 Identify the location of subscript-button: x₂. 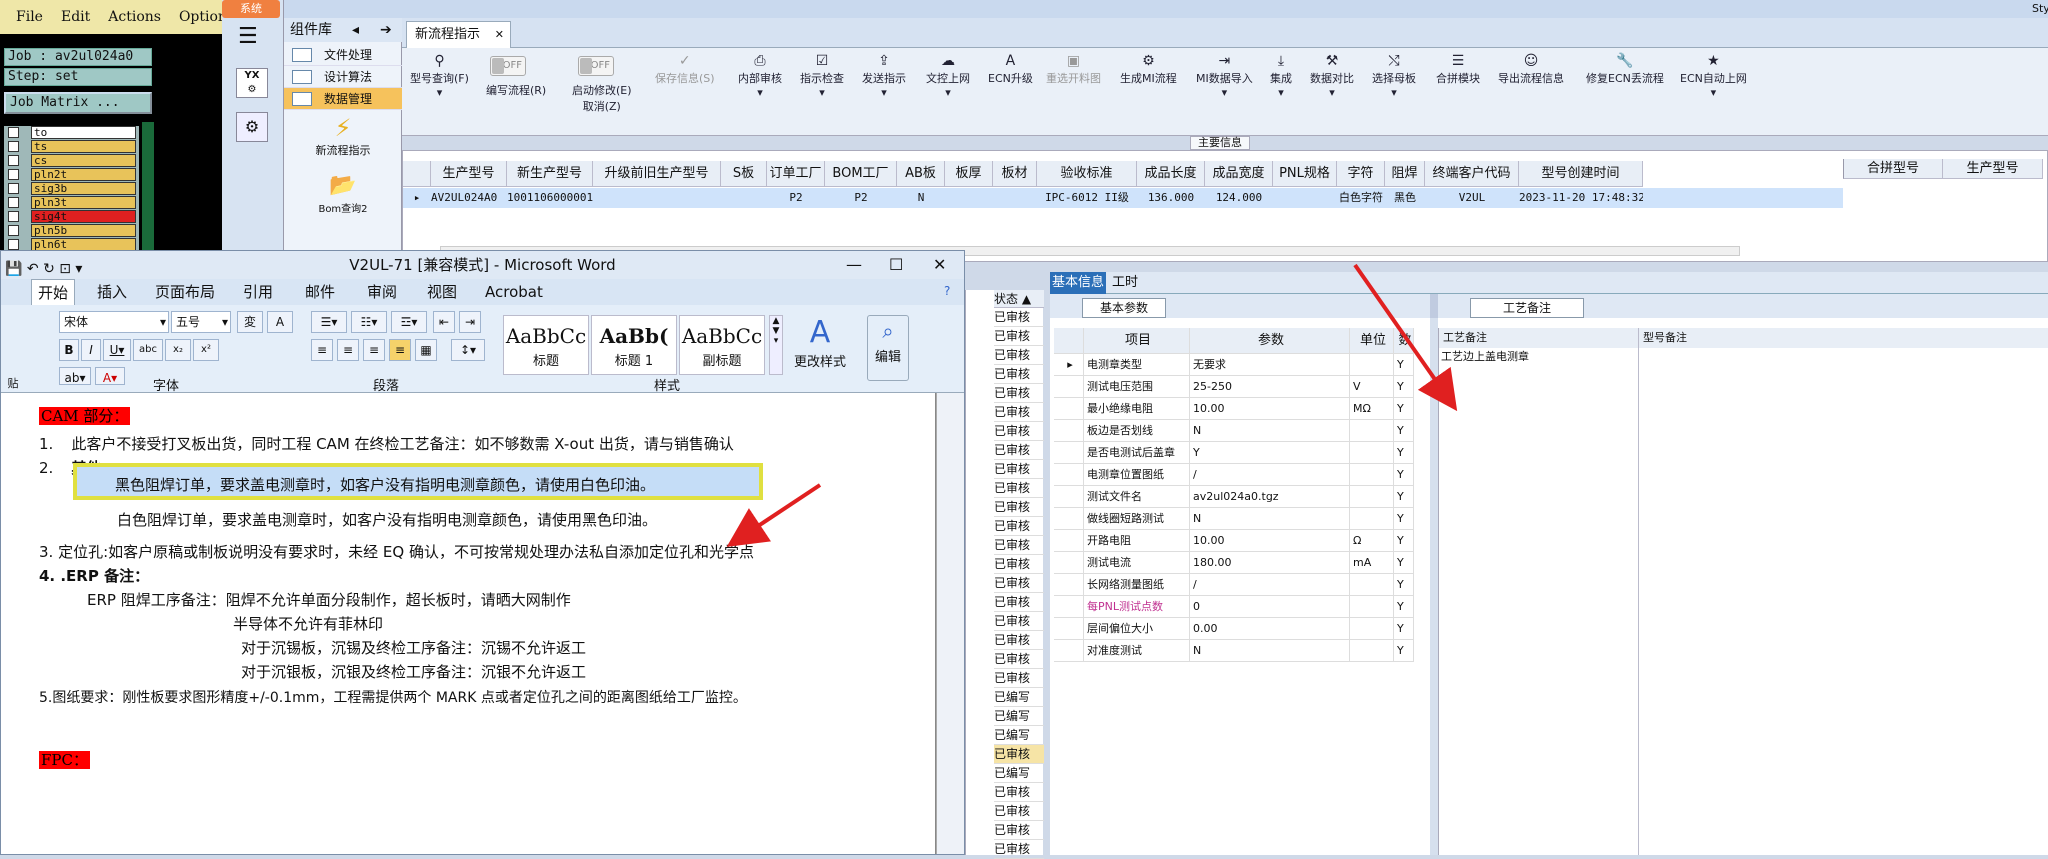
(178, 350).